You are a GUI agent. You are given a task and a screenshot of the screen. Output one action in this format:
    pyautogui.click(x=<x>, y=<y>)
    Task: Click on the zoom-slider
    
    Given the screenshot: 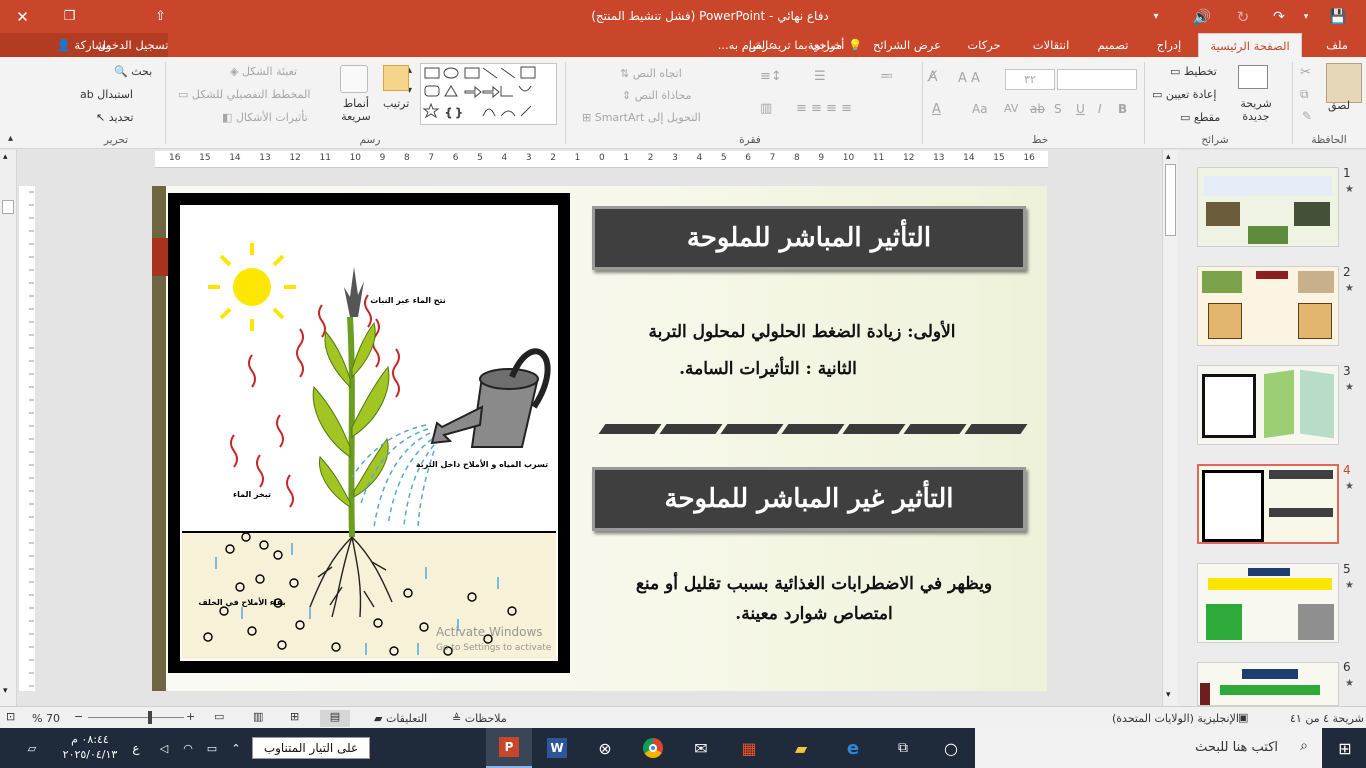 What is the action you would take?
    pyautogui.click(x=136, y=717)
    